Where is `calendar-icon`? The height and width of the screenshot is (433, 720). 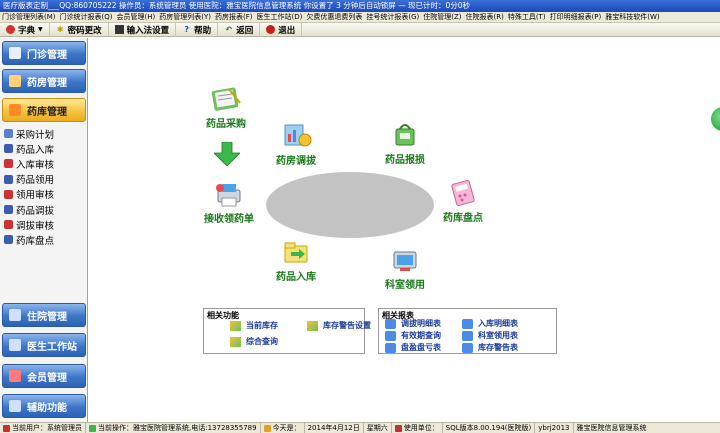 calendar-icon is located at coordinates (267, 428).